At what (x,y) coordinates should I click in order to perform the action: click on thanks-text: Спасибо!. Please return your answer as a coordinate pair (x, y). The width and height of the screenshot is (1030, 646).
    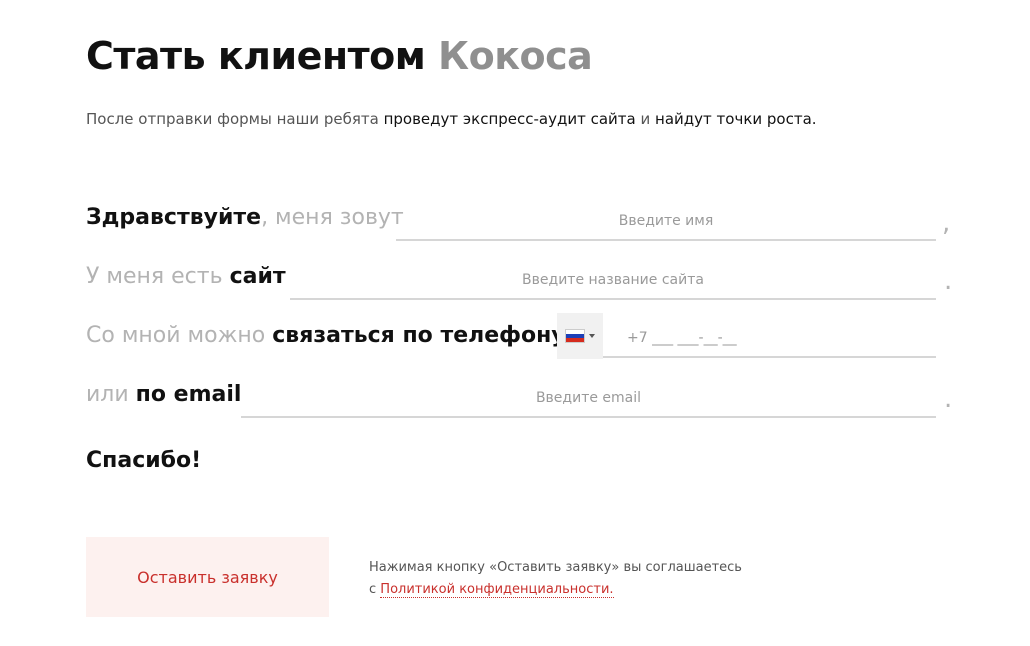
    Looking at the image, I should click on (144, 460).